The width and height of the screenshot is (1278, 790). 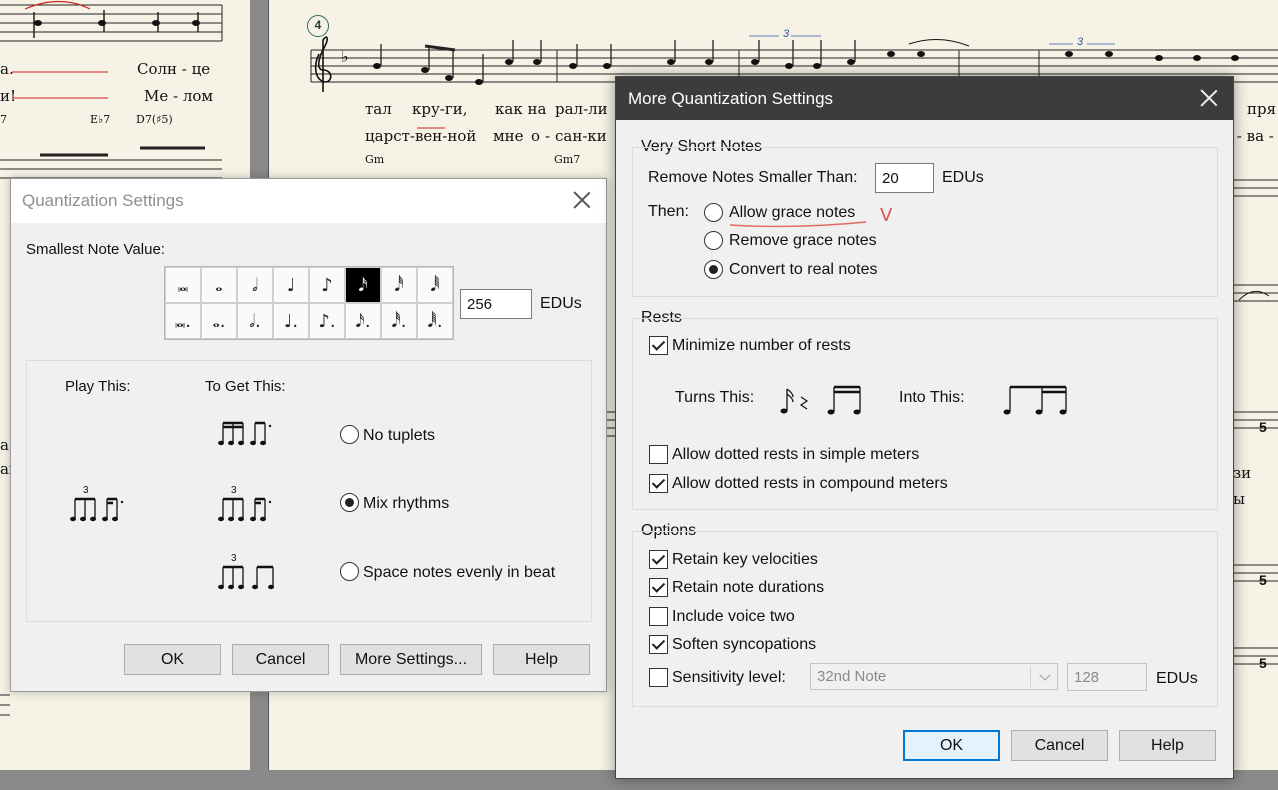 I want to click on dotted-rests-simple-label: Allow dotted rests in simple meters, so click(x=795, y=455).